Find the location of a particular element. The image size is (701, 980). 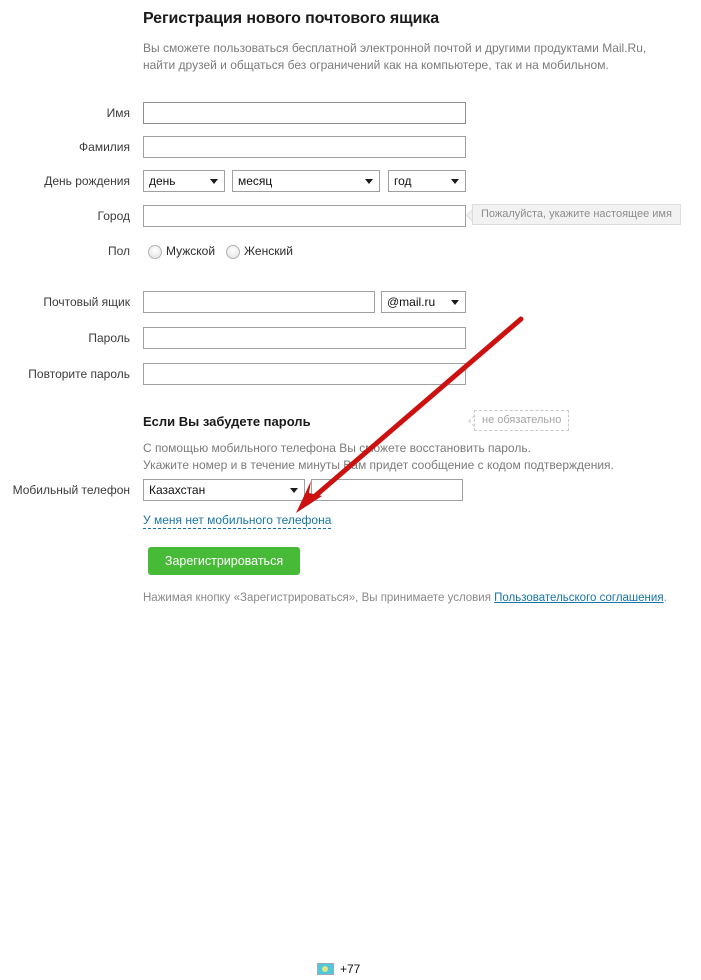

last-name-label: Фамилия is located at coordinates (104, 147).